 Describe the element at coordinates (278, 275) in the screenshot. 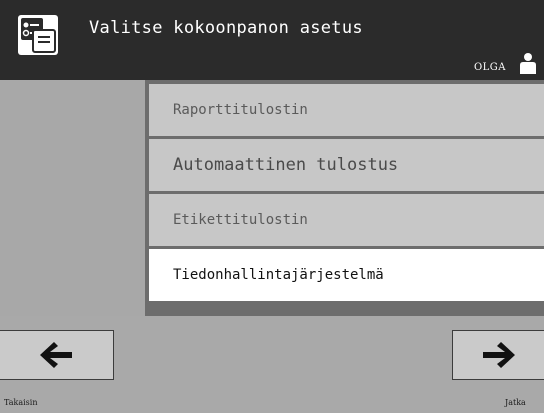

I see `option-label: Tiedonhallintajärjestelmä` at that location.